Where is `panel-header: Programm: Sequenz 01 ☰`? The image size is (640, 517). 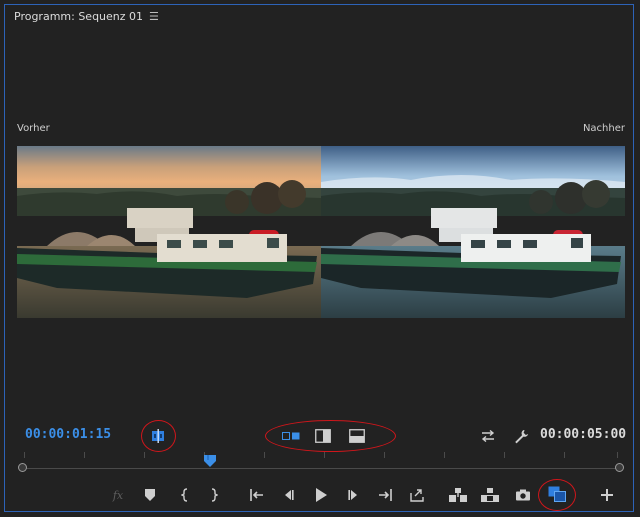
panel-header: Programm: Sequenz 01 ☰ is located at coordinates (86, 16).